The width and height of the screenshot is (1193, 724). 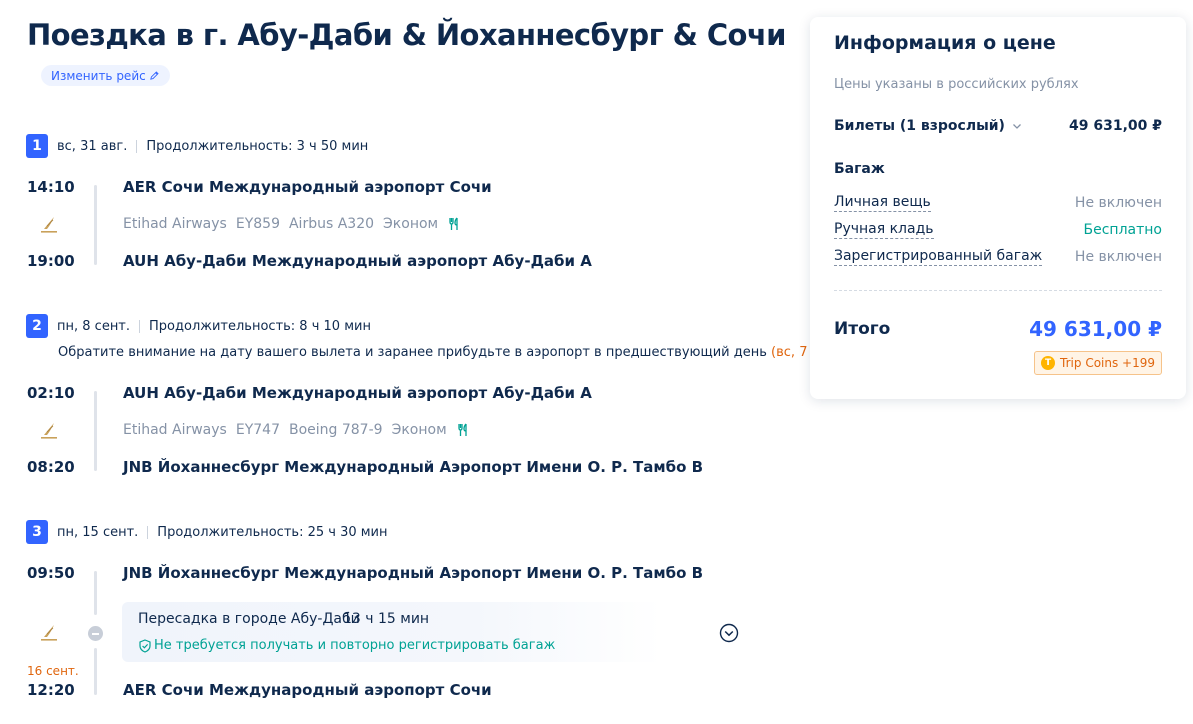 What do you see at coordinates (919, 126) in the screenshot?
I see `tickets-label: Билеты (1 взрослый)` at bounding box center [919, 126].